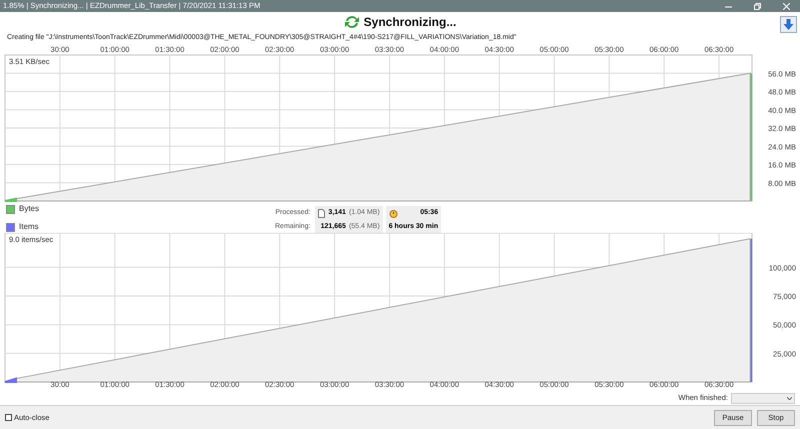  I want to click on download-button, so click(788, 24).